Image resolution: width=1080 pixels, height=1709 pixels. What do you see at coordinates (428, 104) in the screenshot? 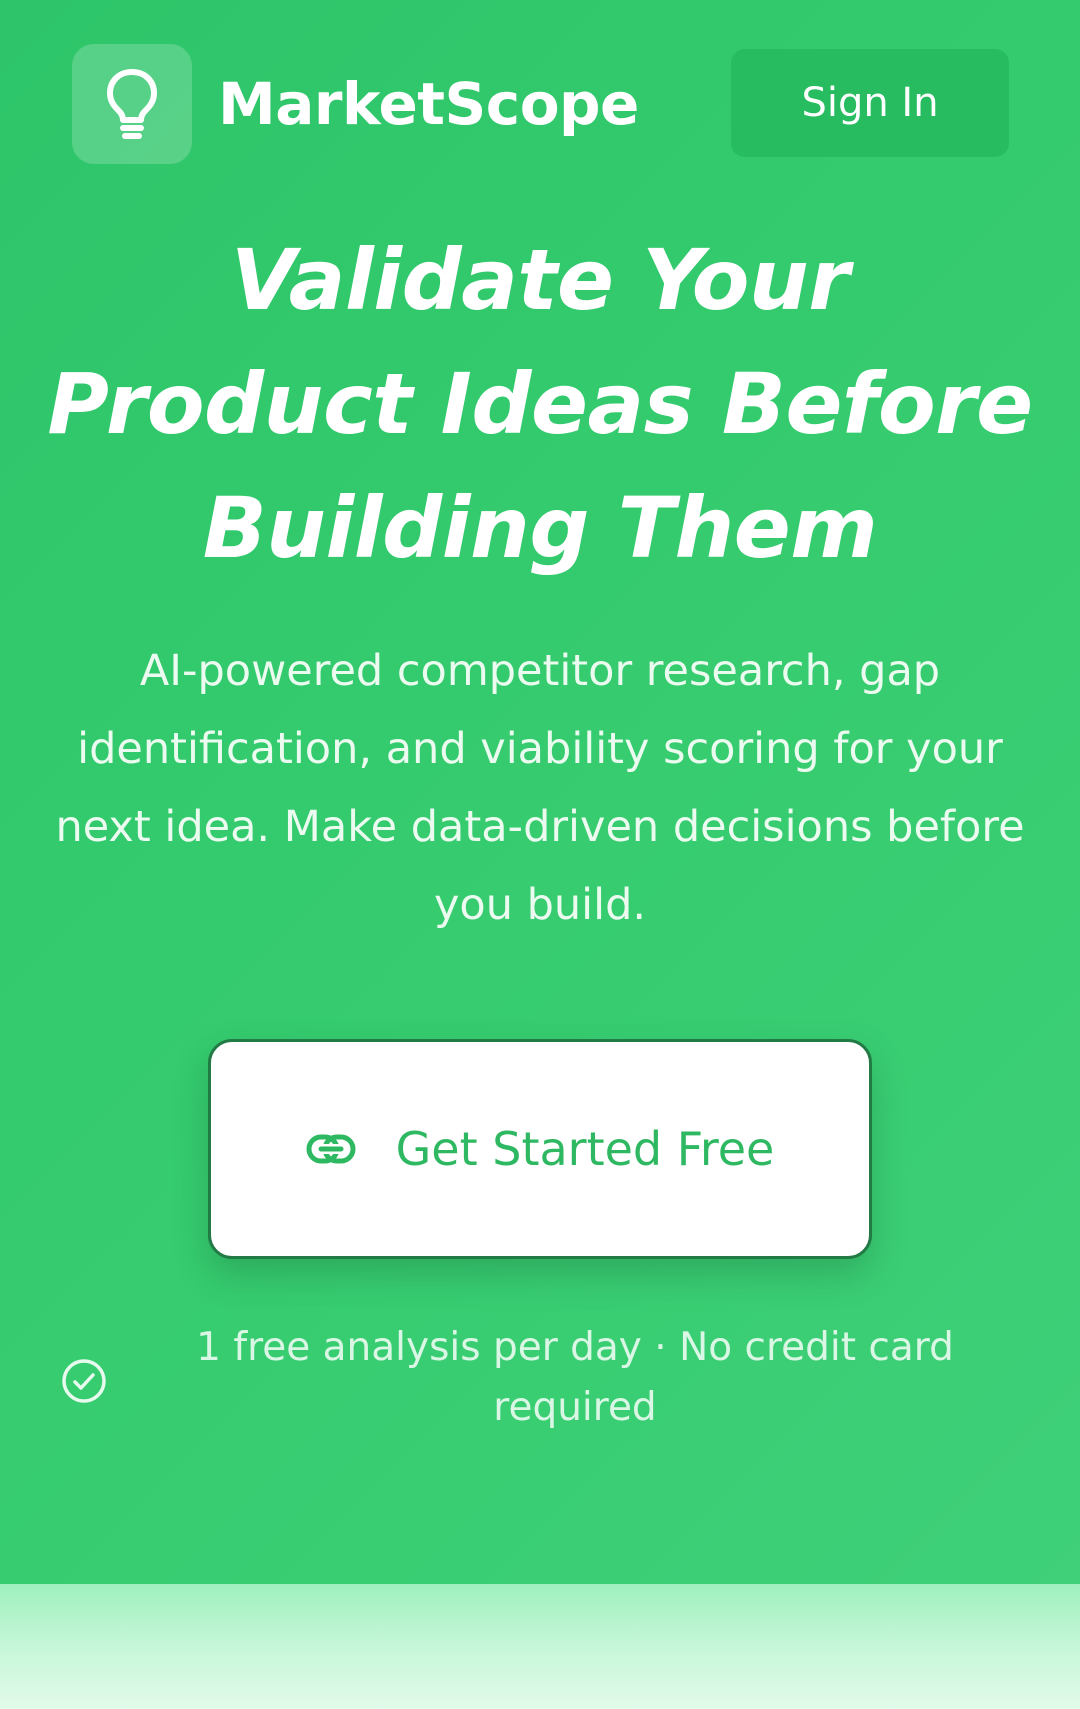
I see `brand-name: MarketScope` at bounding box center [428, 104].